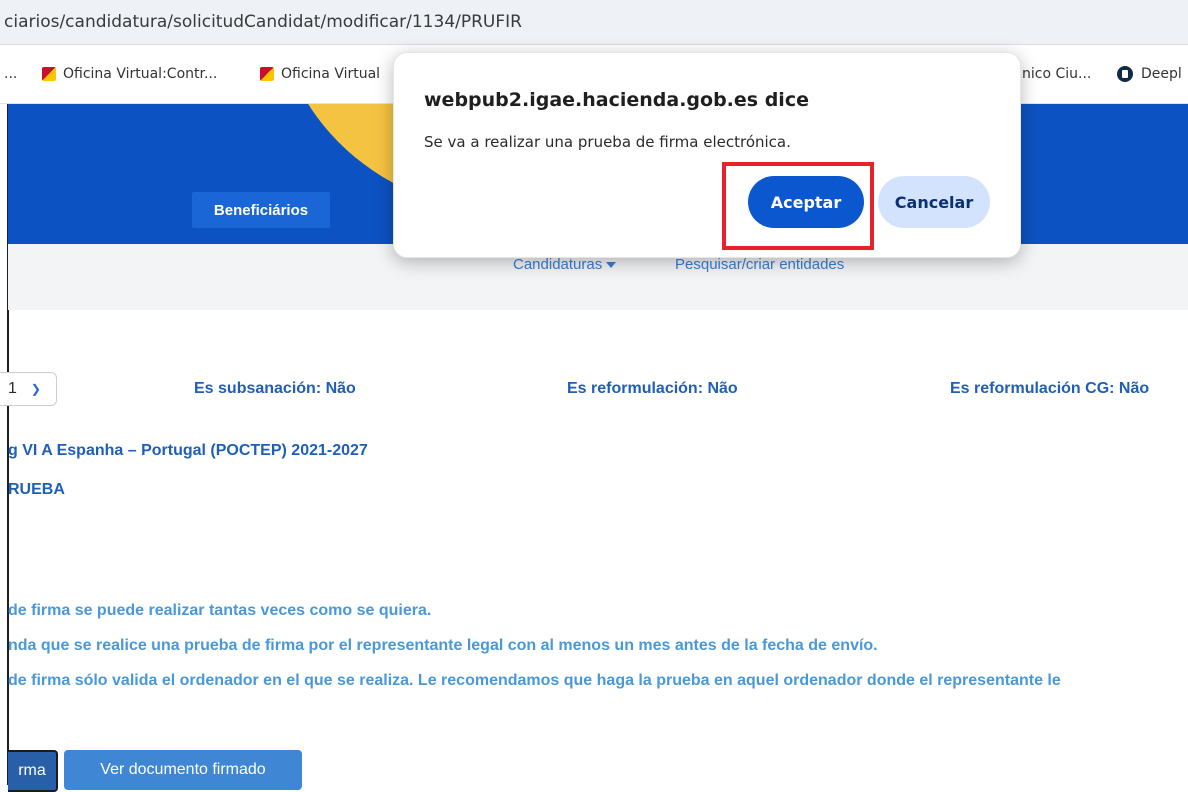 The height and width of the screenshot is (792, 1188). I want to click on deepl-icon, so click(1125, 74).